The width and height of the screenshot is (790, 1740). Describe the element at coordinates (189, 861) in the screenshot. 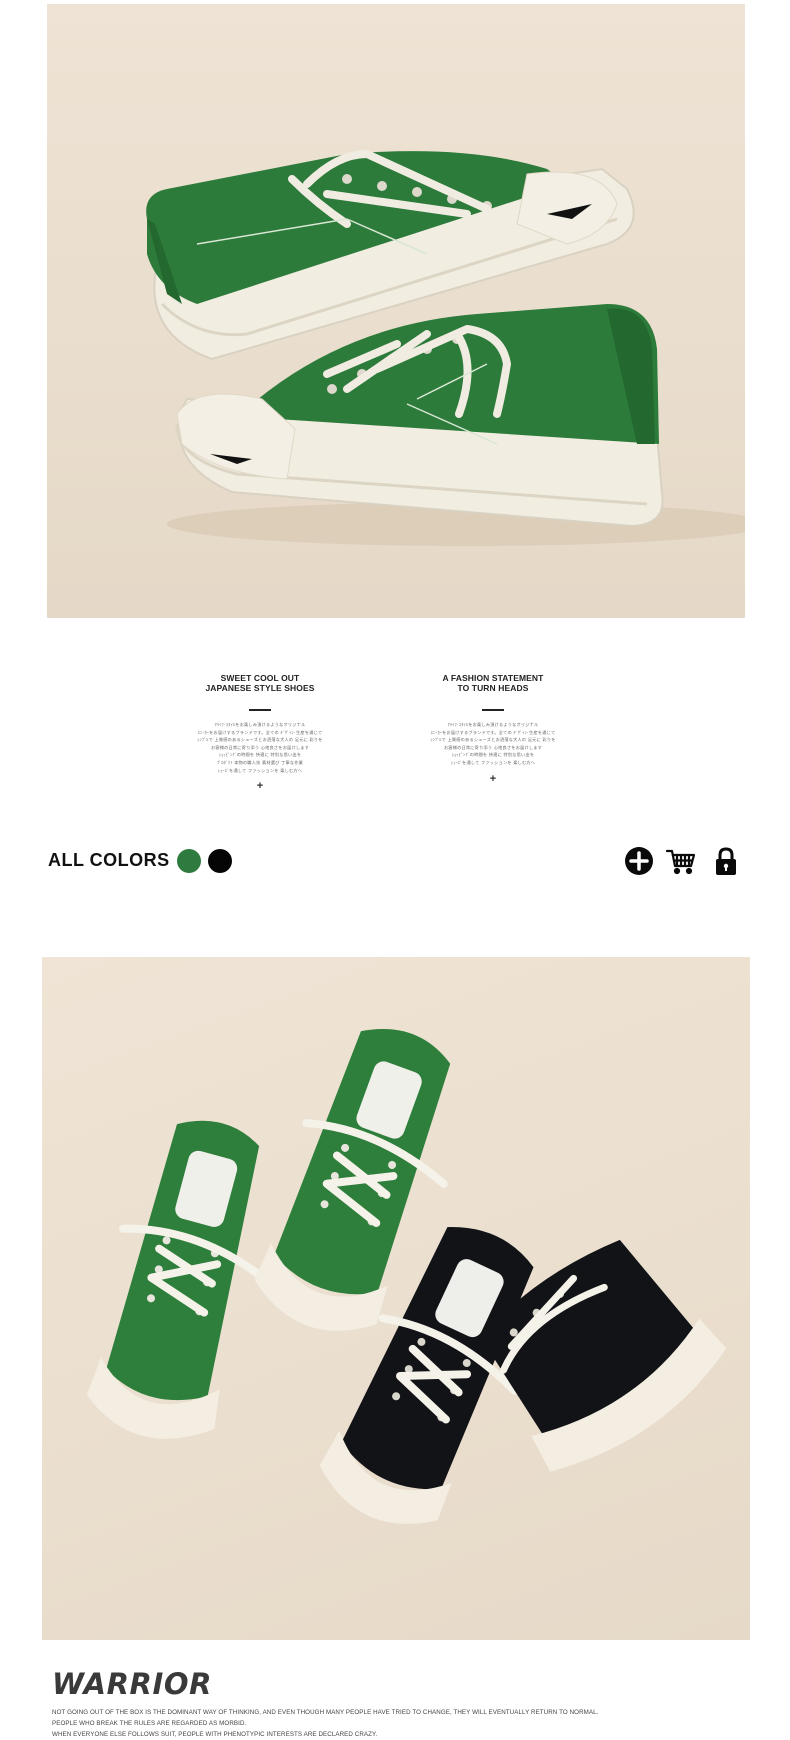

I see `color-swatch-green` at that location.